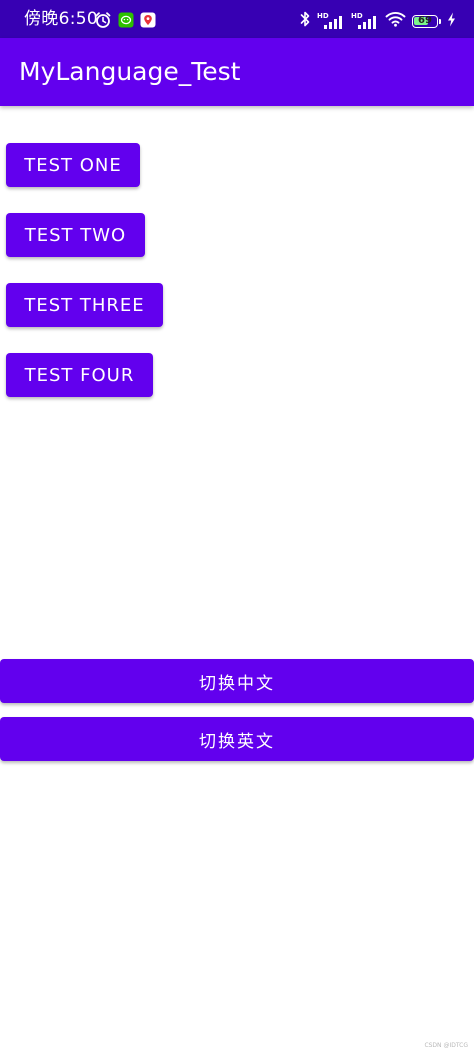 The width and height of the screenshot is (474, 1053). What do you see at coordinates (84, 305) in the screenshot?
I see `test-three-button: TEST THREE` at bounding box center [84, 305].